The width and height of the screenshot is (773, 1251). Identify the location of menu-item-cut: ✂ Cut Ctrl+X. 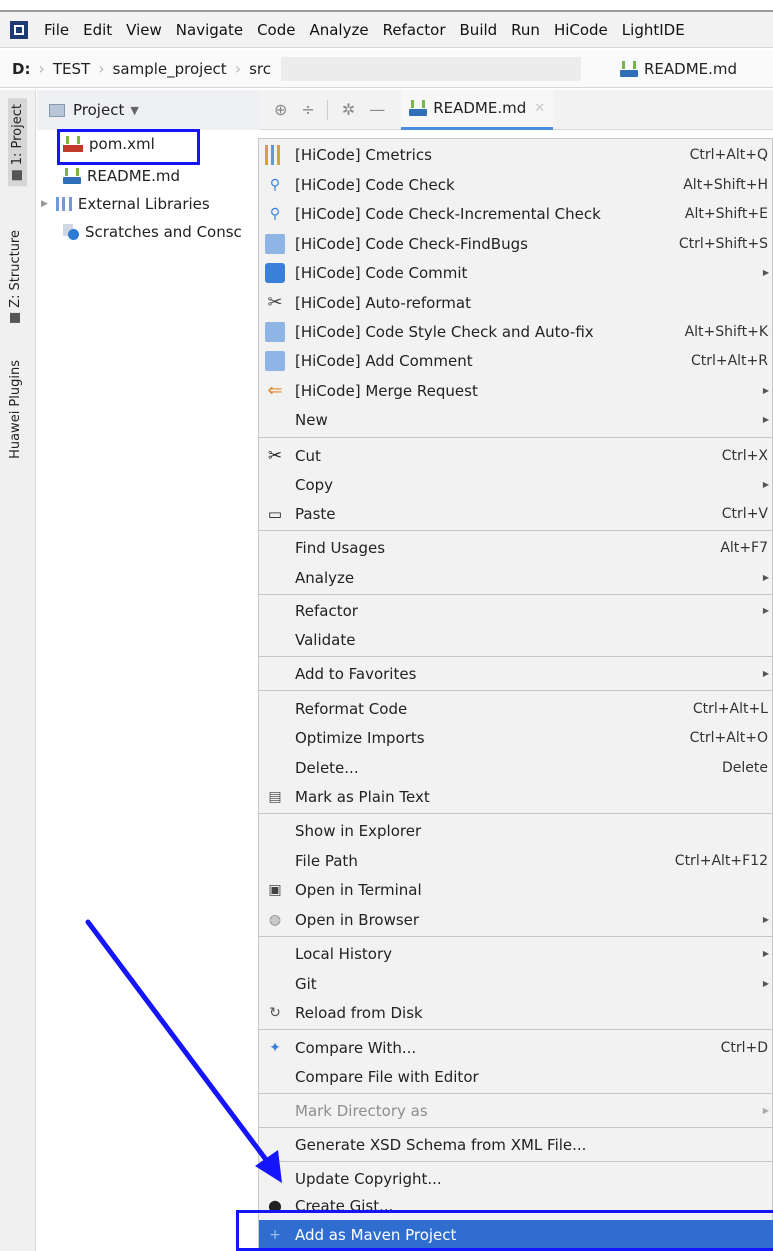
(516, 455).